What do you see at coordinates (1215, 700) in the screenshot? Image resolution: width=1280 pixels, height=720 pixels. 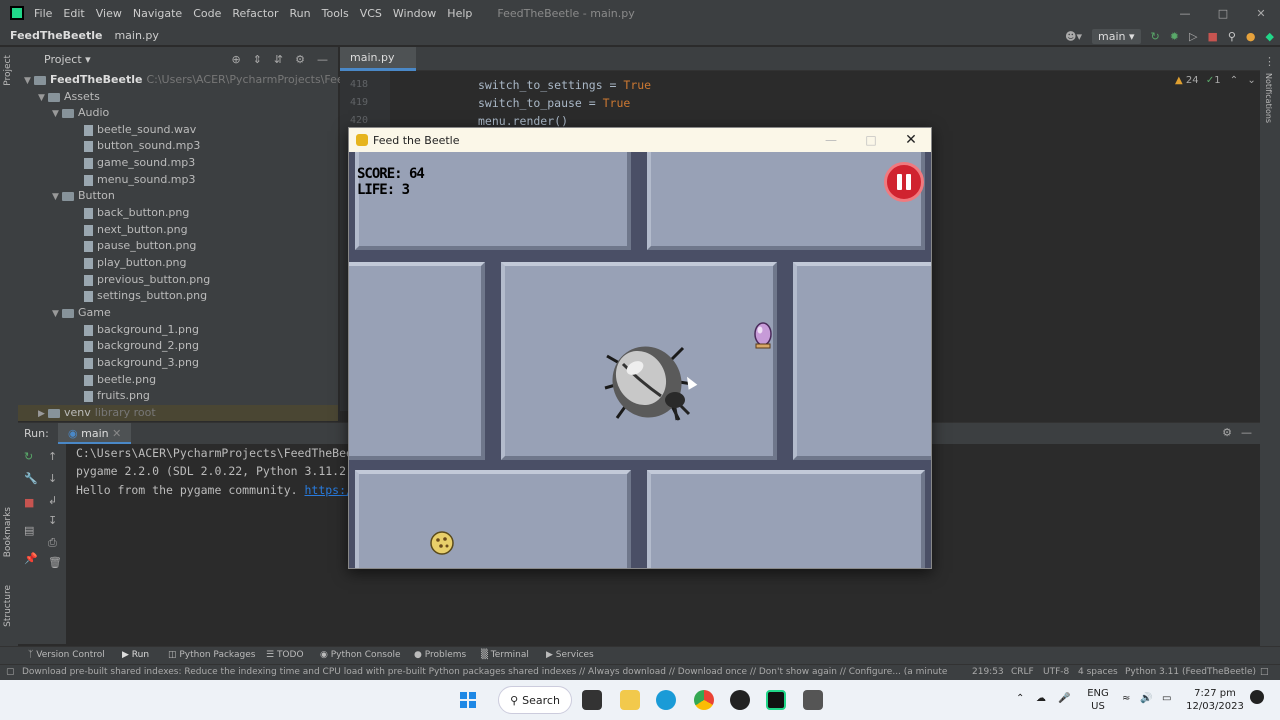 I see `clock: 7:27 pm 12/03/2023` at bounding box center [1215, 700].